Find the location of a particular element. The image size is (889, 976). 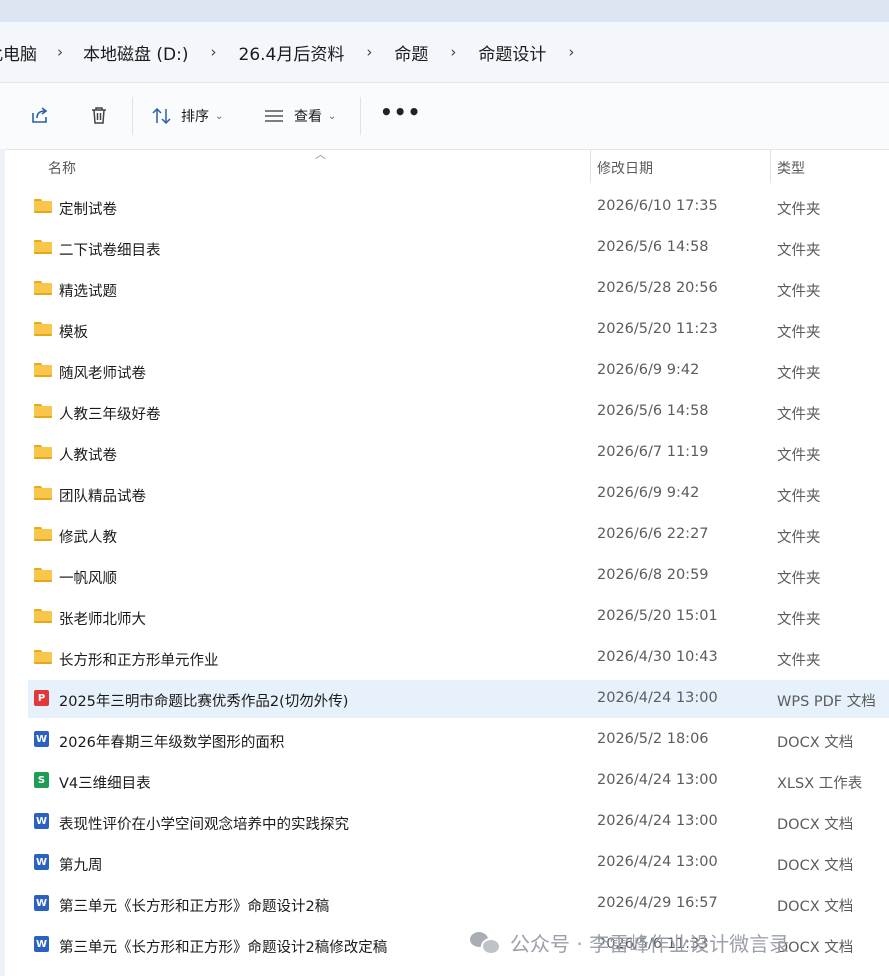

sort-ascending-icon: ︿ is located at coordinates (320, 154).